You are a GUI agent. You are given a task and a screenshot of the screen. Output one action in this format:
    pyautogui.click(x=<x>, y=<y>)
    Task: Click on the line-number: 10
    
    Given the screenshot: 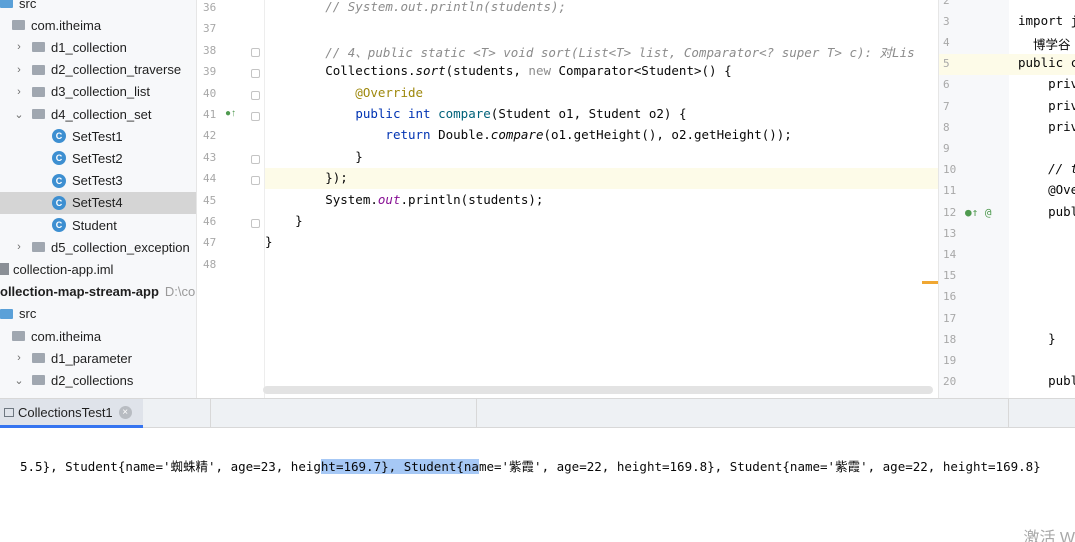 What is the action you would take?
    pyautogui.click(x=950, y=170)
    